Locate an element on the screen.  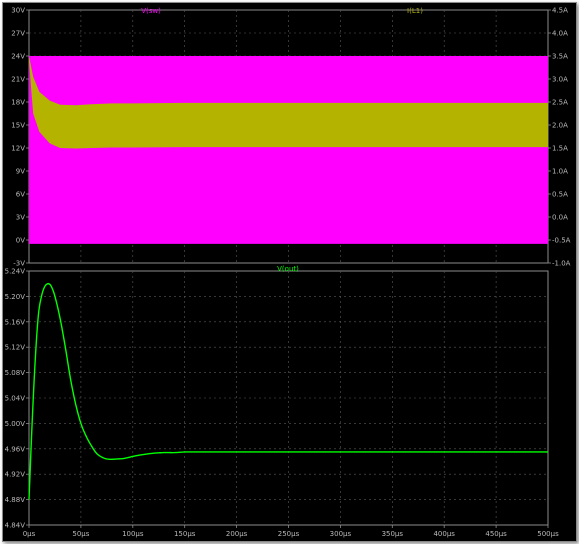
x-tick-label: 400µs is located at coordinates (444, 534).